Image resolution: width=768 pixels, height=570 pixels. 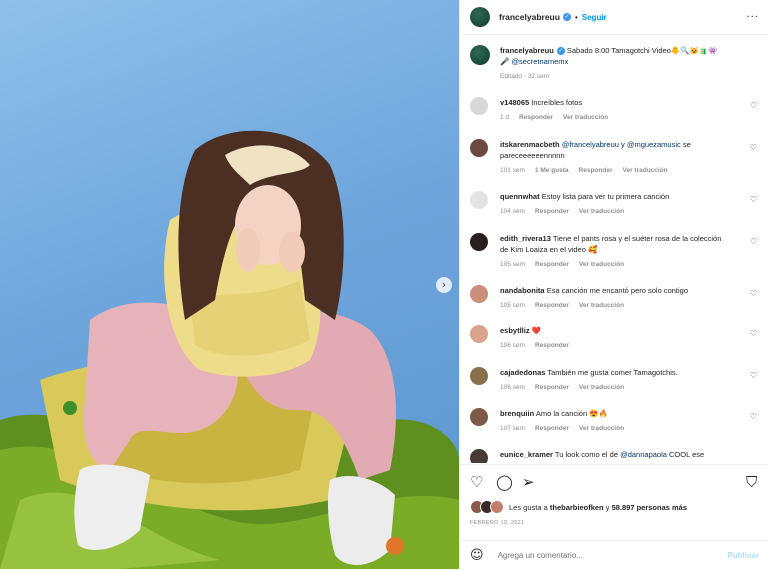 I want to click on comment-username: nandabonita, so click(x=522, y=290).